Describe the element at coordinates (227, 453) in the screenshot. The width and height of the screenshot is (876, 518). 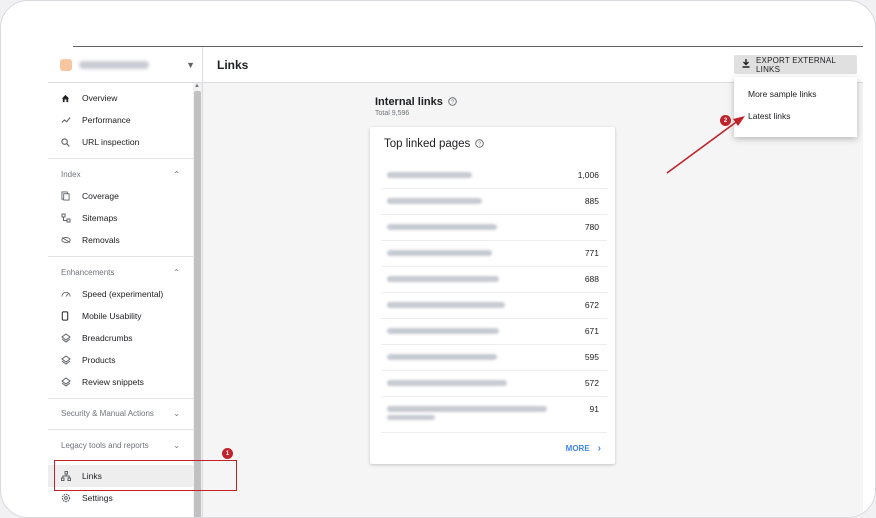
I see `annotation-badge-1: 1` at that location.